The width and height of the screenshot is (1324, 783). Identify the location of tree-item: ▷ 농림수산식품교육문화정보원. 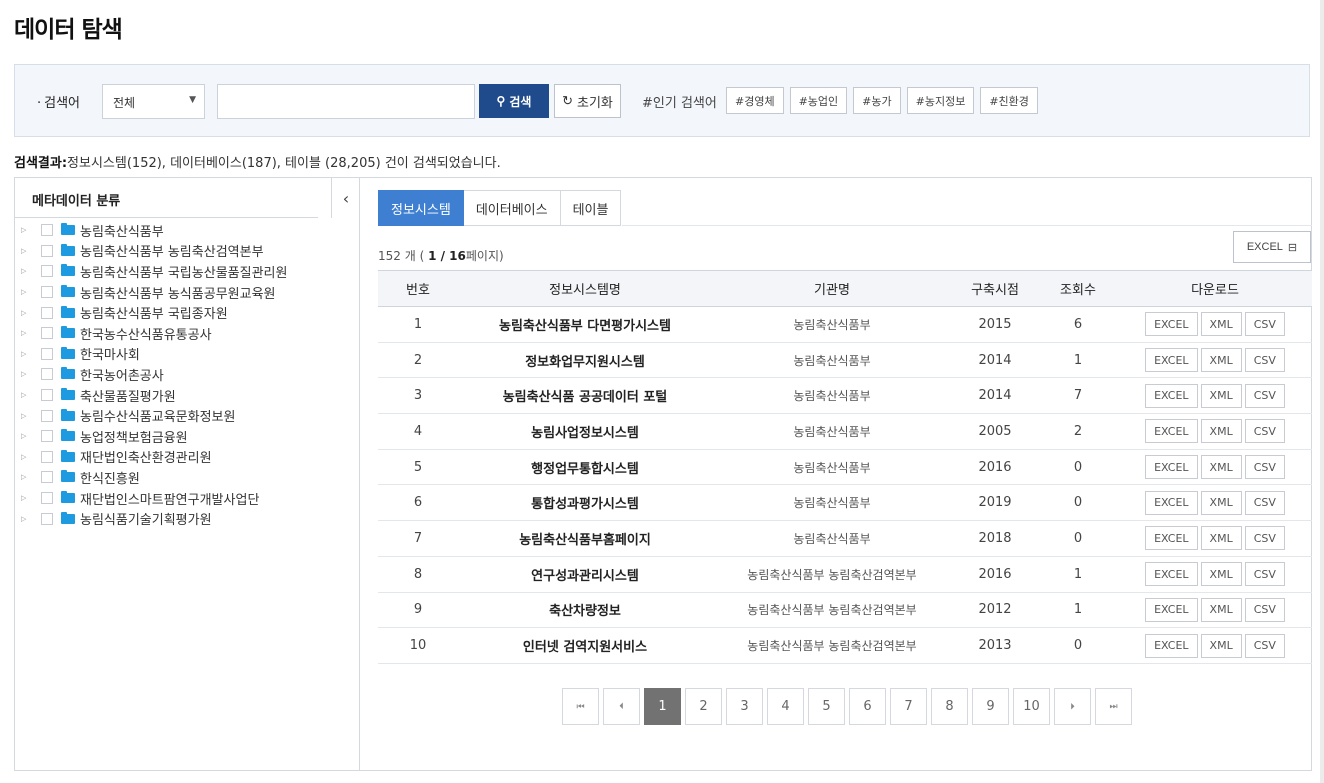
(187, 415).